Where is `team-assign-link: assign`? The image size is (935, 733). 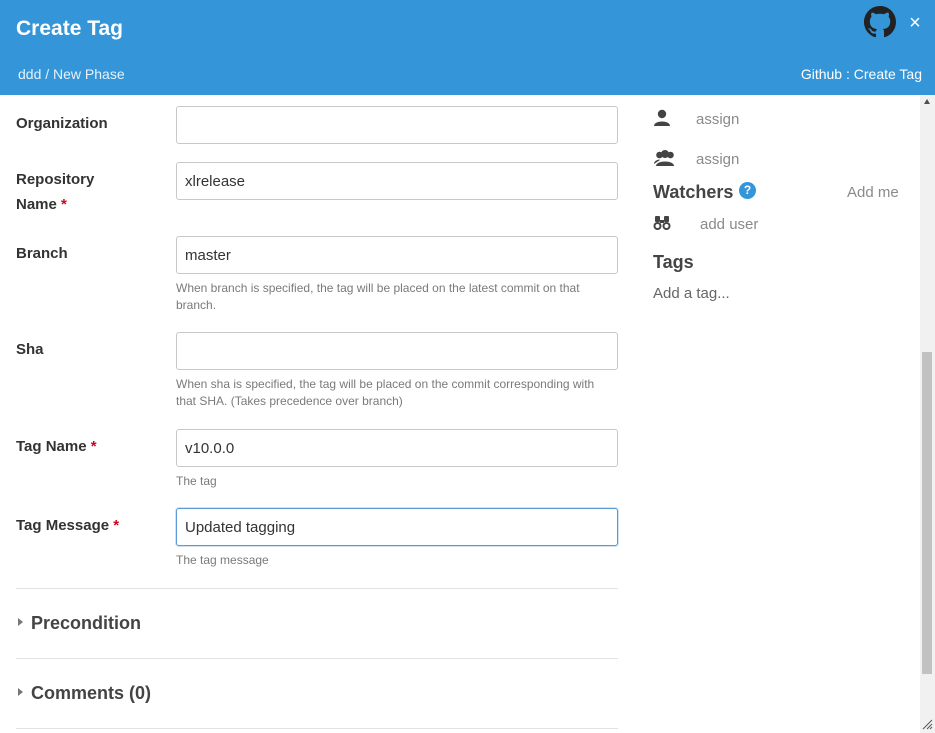 team-assign-link: assign is located at coordinates (717, 159).